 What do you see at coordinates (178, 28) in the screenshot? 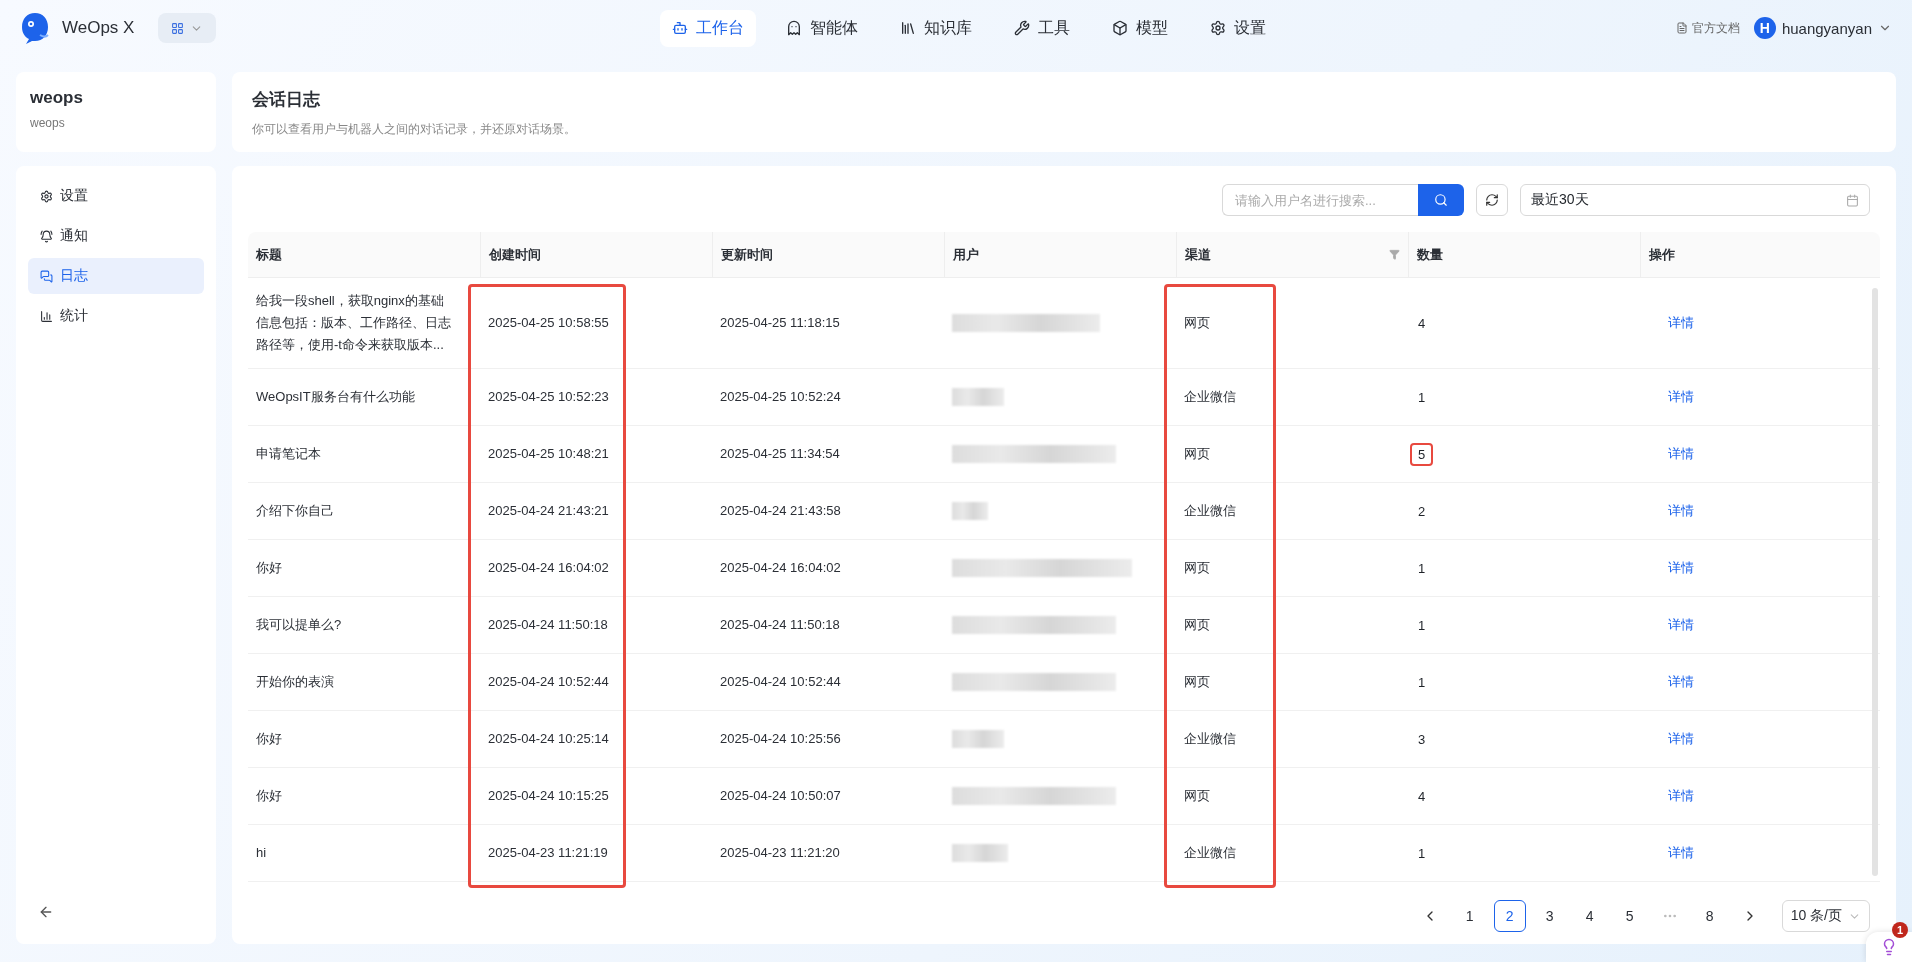
I see `grid-icon` at bounding box center [178, 28].